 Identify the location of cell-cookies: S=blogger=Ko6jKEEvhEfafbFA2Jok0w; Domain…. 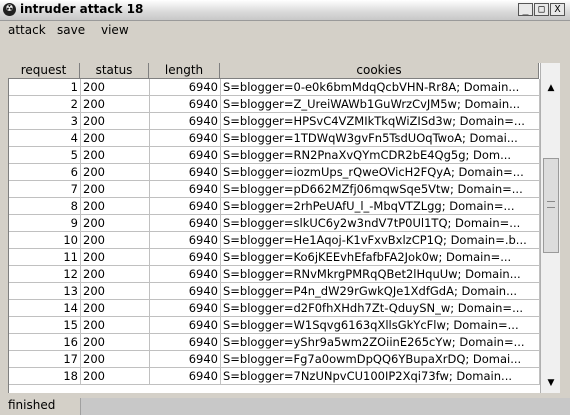
(380, 257).